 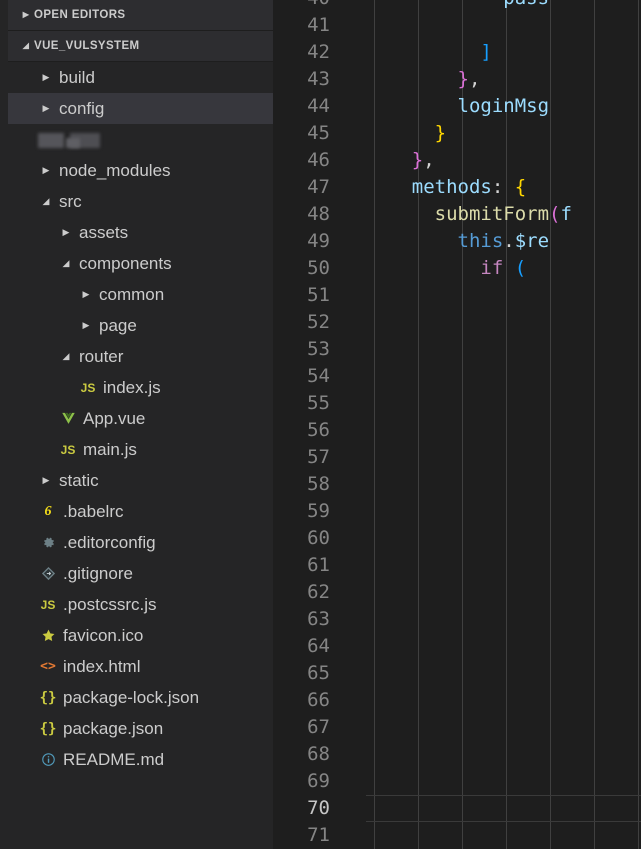 I want to click on info-circle-icon, so click(x=48, y=759).